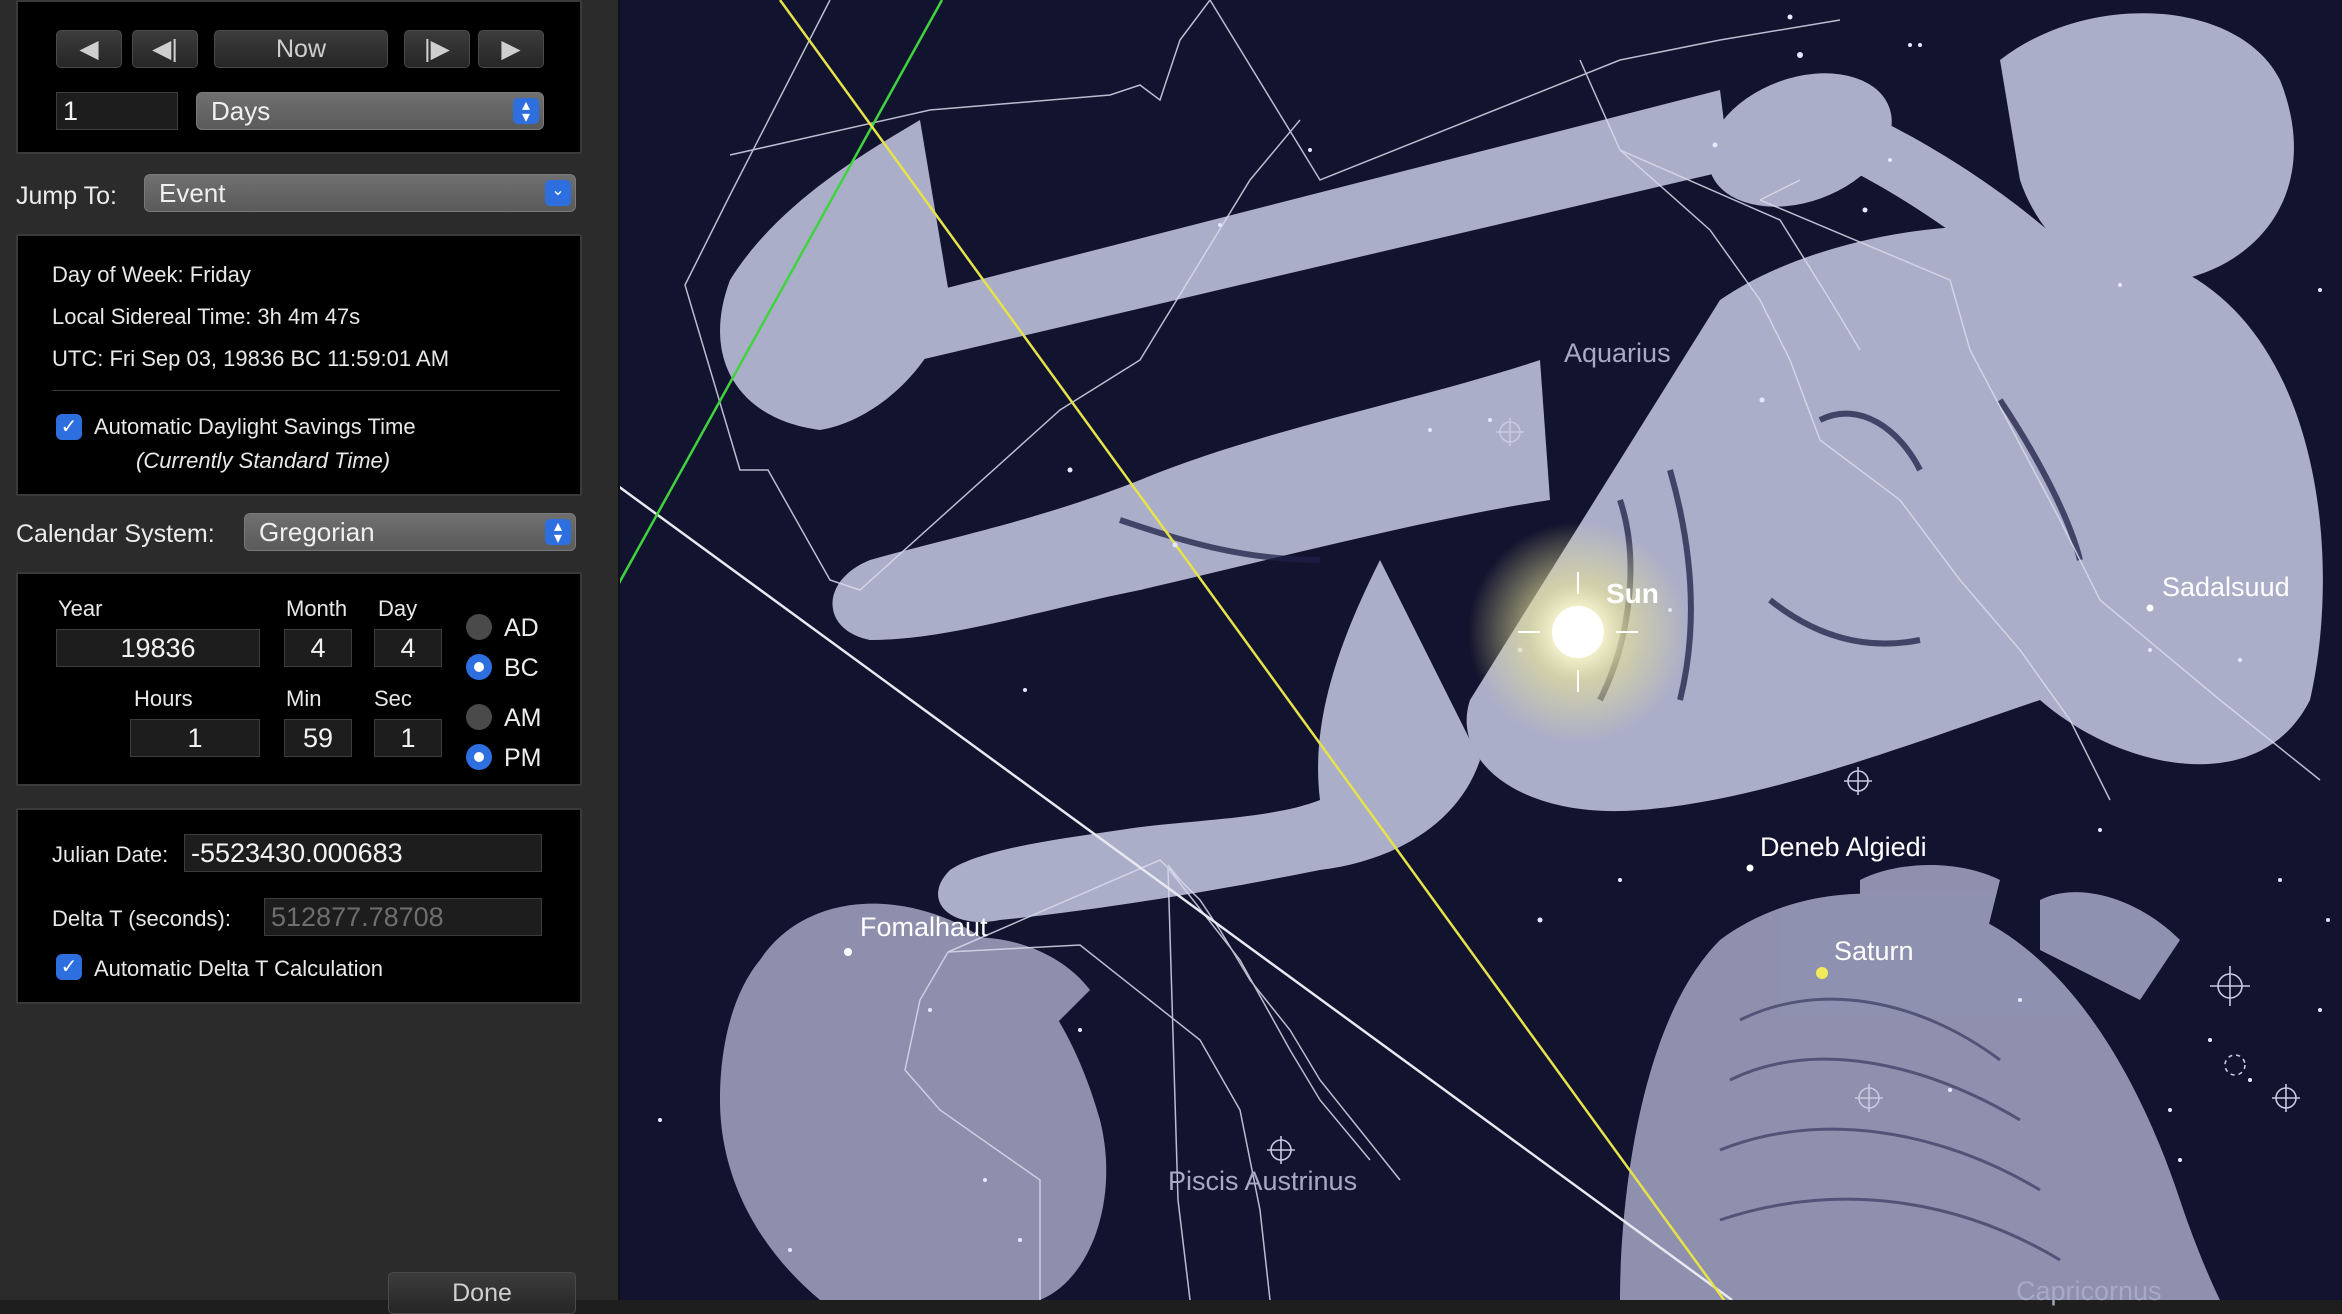 The width and height of the screenshot is (2342, 1314). I want to click on piscis-austrinus-art, so click(913, 1101).